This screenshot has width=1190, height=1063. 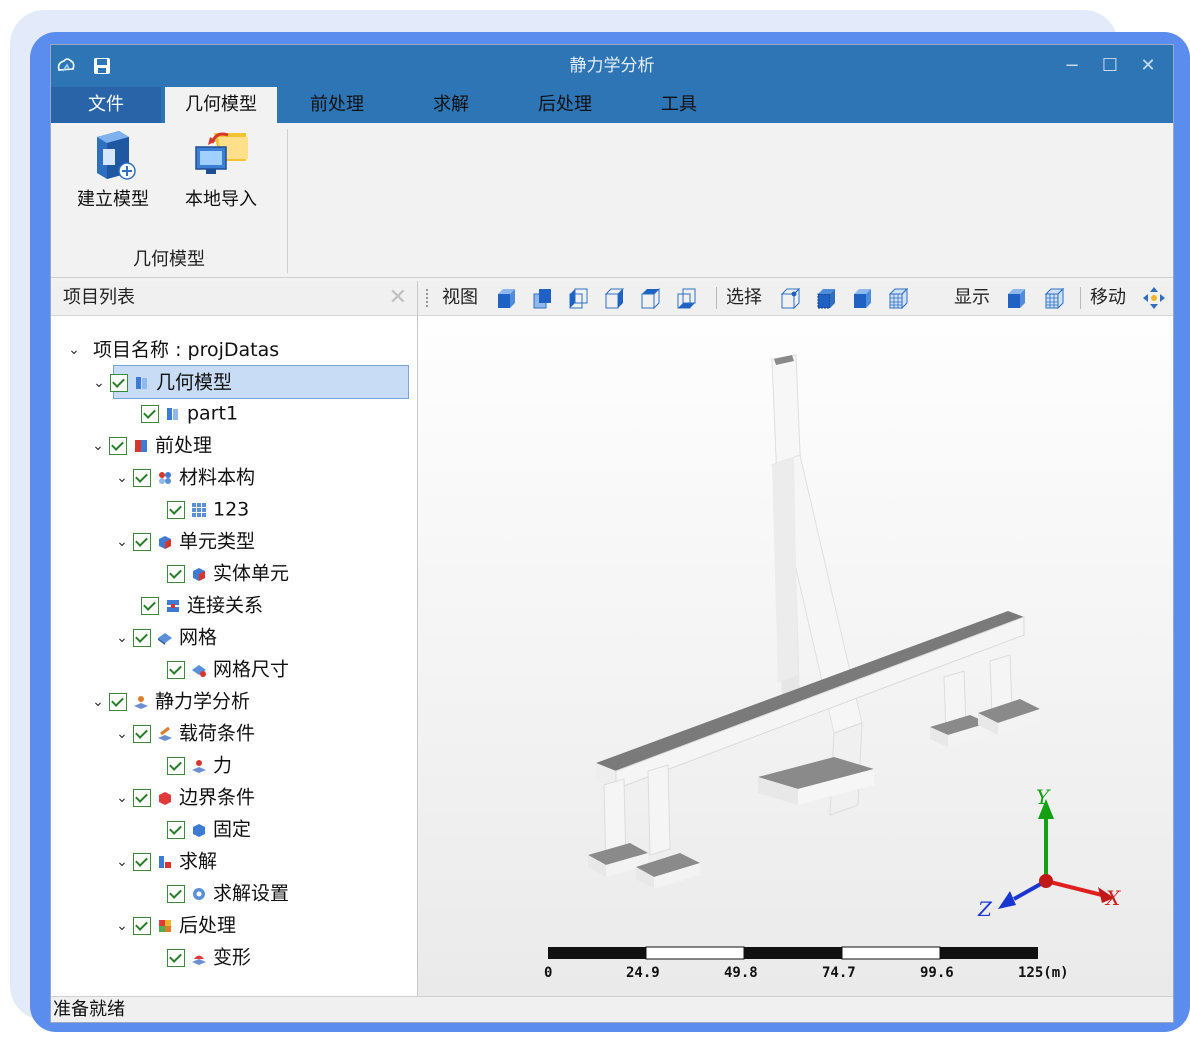 What do you see at coordinates (231, 509) in the screenshot?
I see `tree-item-label: 123` at bounding box center [231, 509].